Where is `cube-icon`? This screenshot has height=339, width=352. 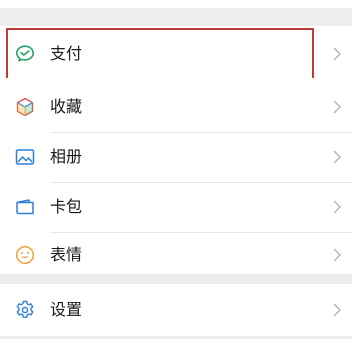
cube-icon is located at coordinates (25, 107).